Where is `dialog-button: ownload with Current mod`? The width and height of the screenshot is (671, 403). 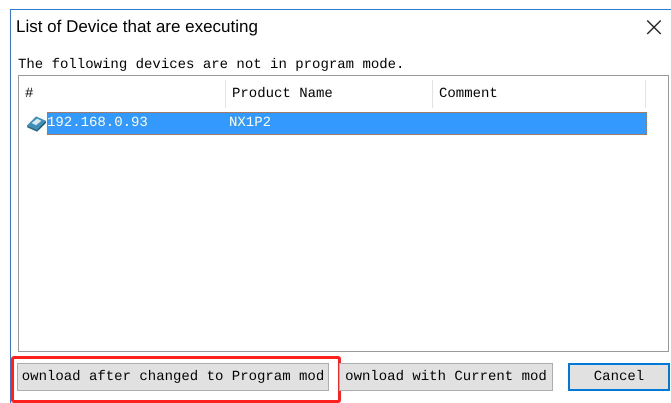 dialog-button: ownload with Current mod is located at coordinates (446, 377).